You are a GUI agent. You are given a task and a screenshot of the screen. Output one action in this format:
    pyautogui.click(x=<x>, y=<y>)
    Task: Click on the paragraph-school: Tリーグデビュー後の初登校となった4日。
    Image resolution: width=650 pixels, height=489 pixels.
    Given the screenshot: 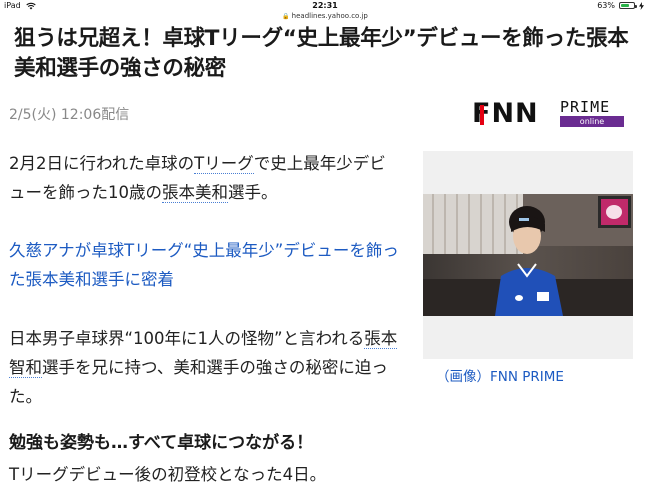 What is the action you would take?
    pyautogui.click(x=168, y=474)
    